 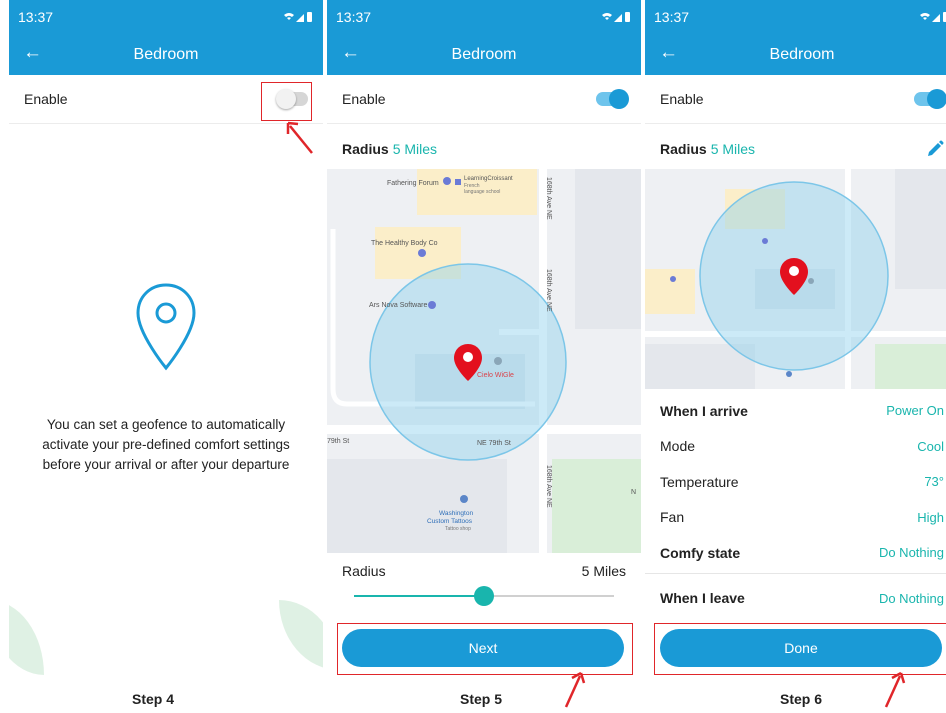 What do you see at coordinates (548, 486) in the screenshot?
I see `map-label-168th-ave-3: 168th Ave NE` at bounding box center [548, 486].